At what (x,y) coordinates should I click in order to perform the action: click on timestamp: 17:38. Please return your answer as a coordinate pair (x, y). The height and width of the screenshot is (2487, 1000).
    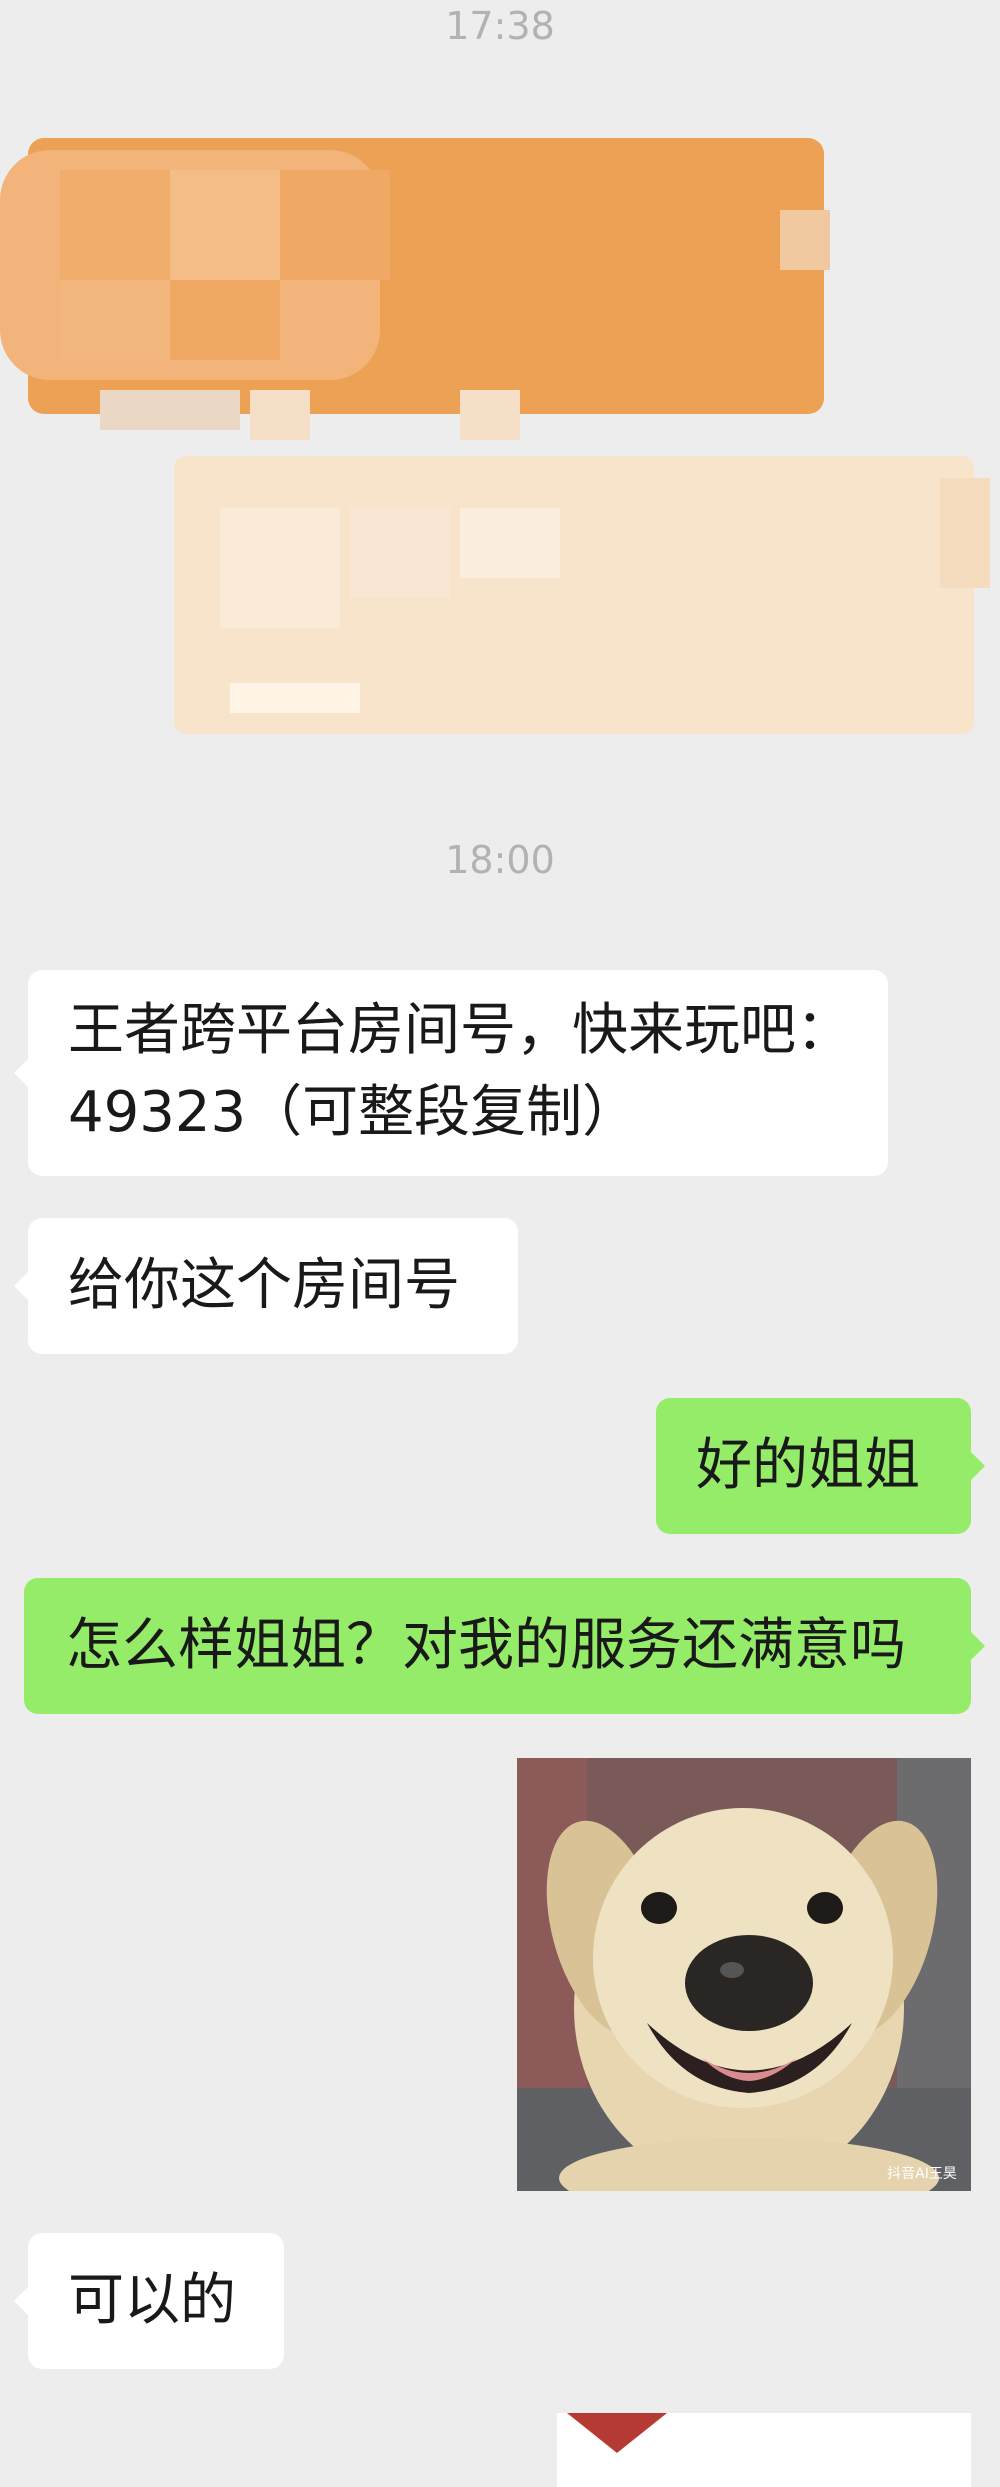
    Looking at the image, I should click on (500, 26).